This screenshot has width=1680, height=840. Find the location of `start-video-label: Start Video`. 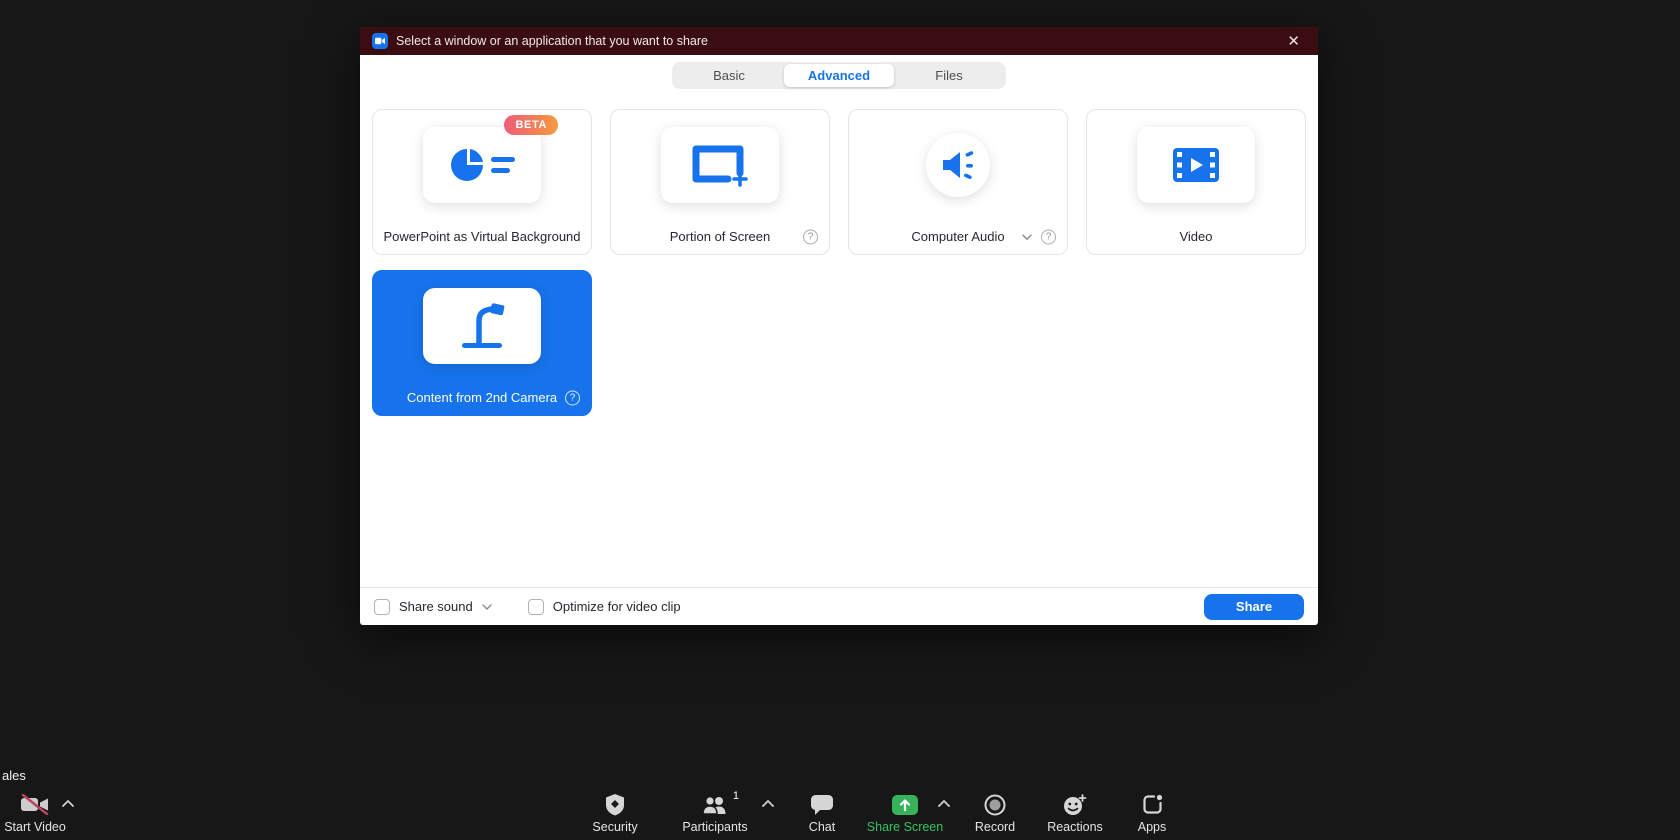

start-video-label: Start Video is located at coordinates (35, 827).